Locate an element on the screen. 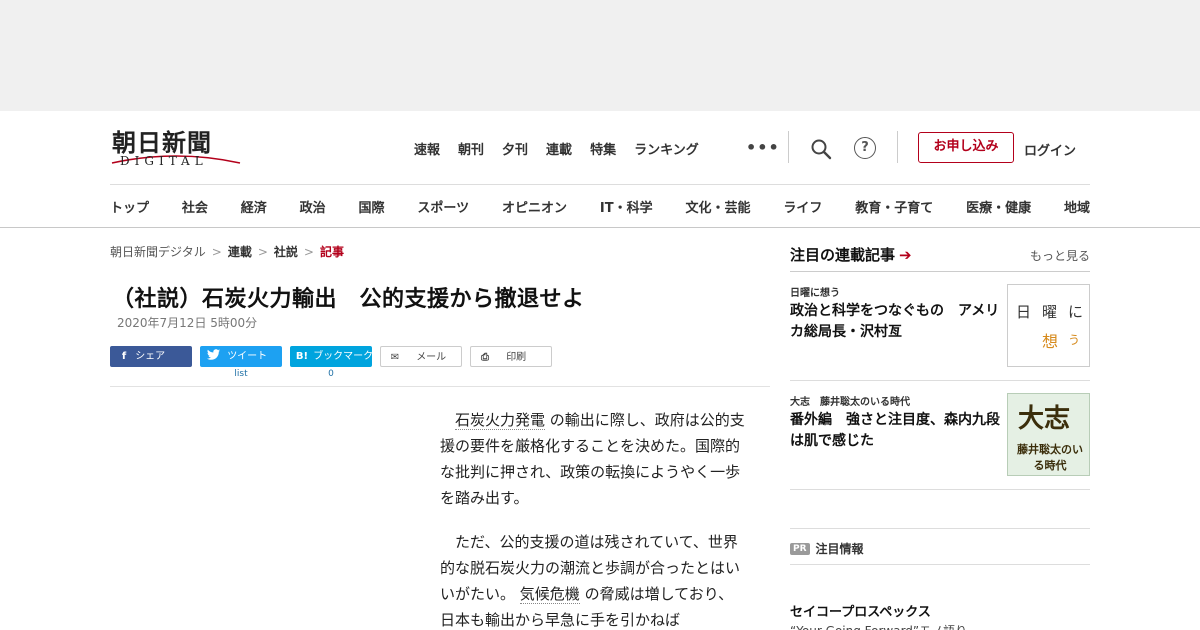  category-item: 地域 is located at coordinates (1077, 206).